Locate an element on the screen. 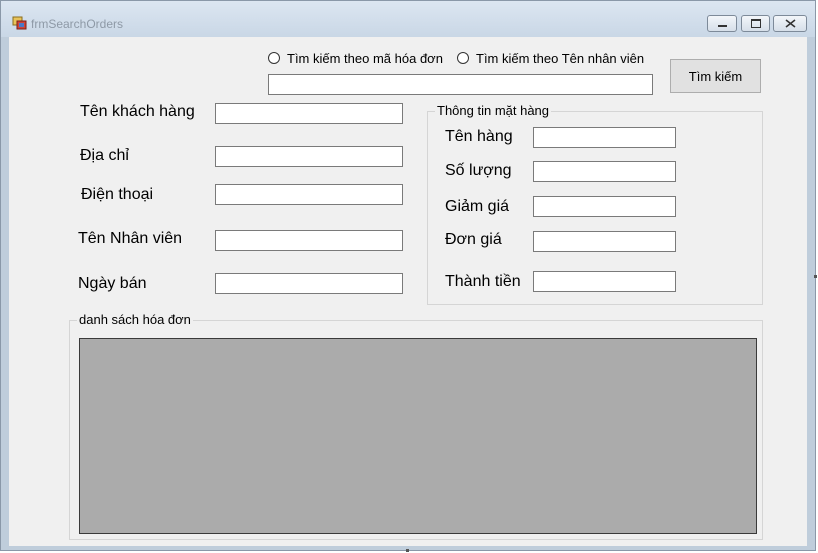 The width and height of the screenshot is (818, 553). minimize-icon is located at coordinates (722, 26).